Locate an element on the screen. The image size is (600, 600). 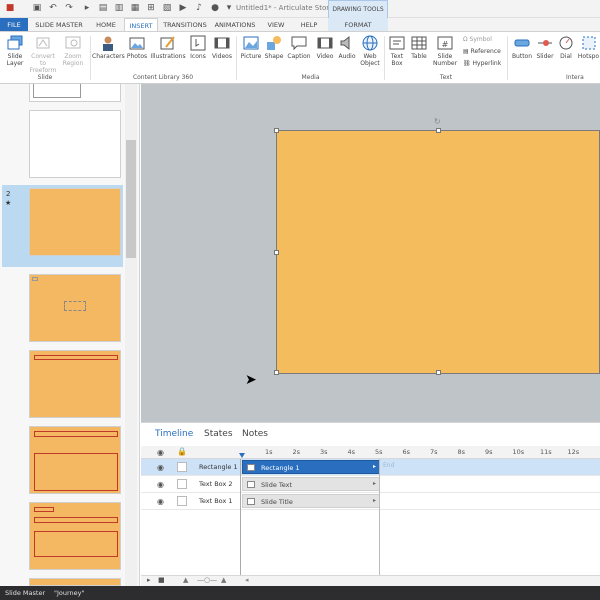
slider-button: Slider is located at coordinates (545, 47).